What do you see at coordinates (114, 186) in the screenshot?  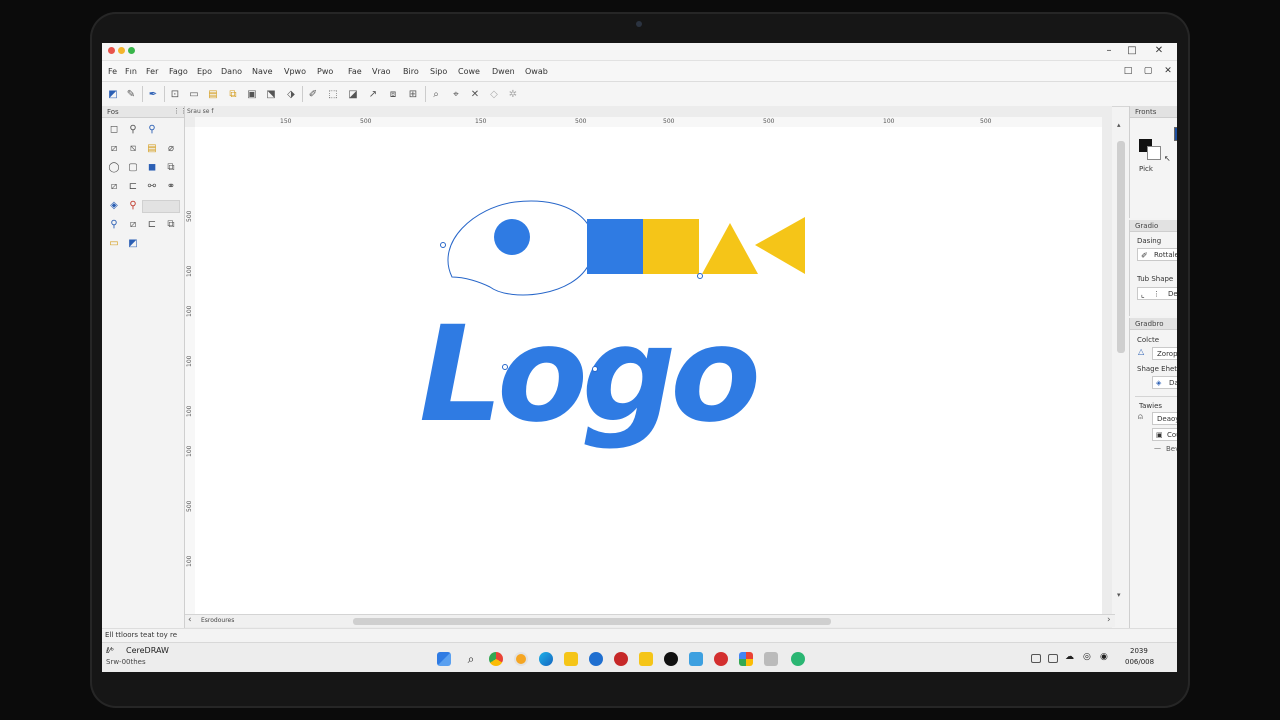 I see `text-tool-icon: ⧄` at bounding box center [114, 186].